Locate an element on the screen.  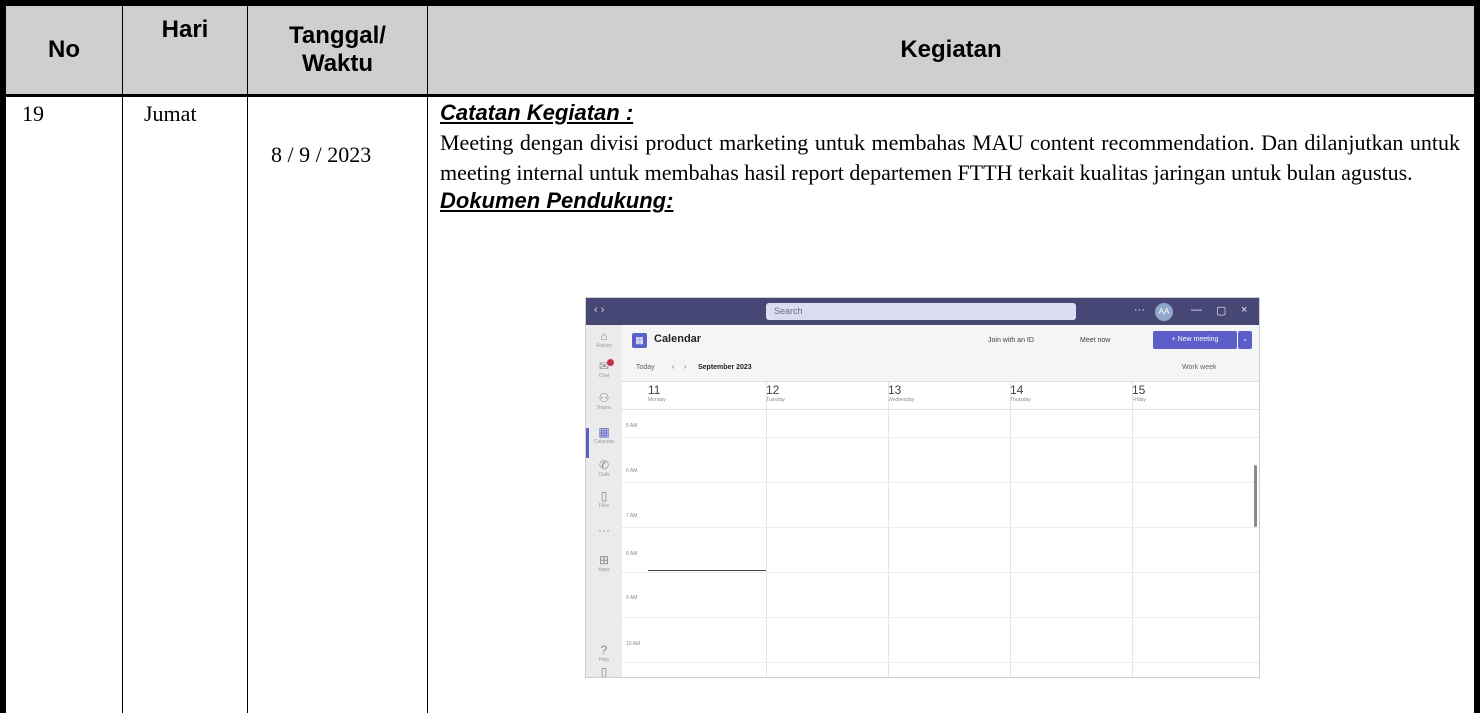
dokumen-heading: Dokumen Pendukung: is located at coordinates (557, 200).